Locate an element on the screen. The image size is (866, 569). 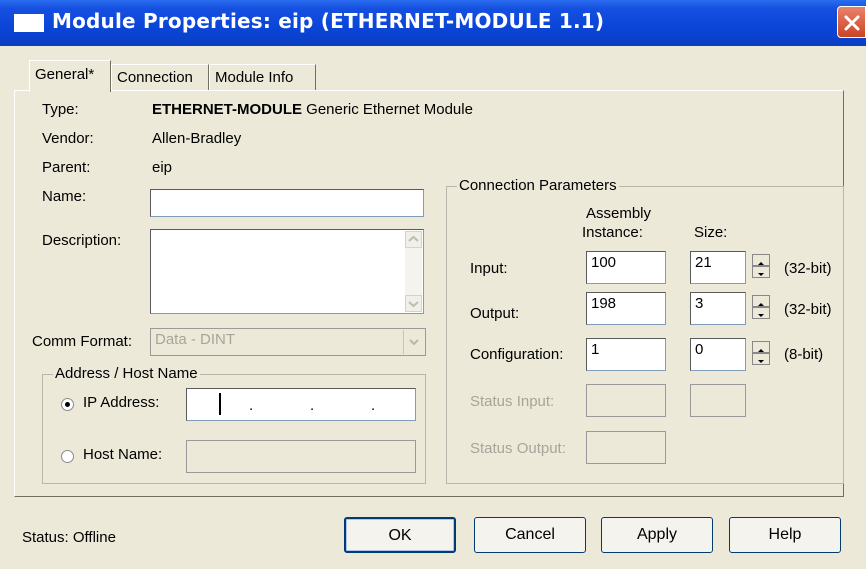
host-name-label: Host Name: is located at coordinates (123, 454).